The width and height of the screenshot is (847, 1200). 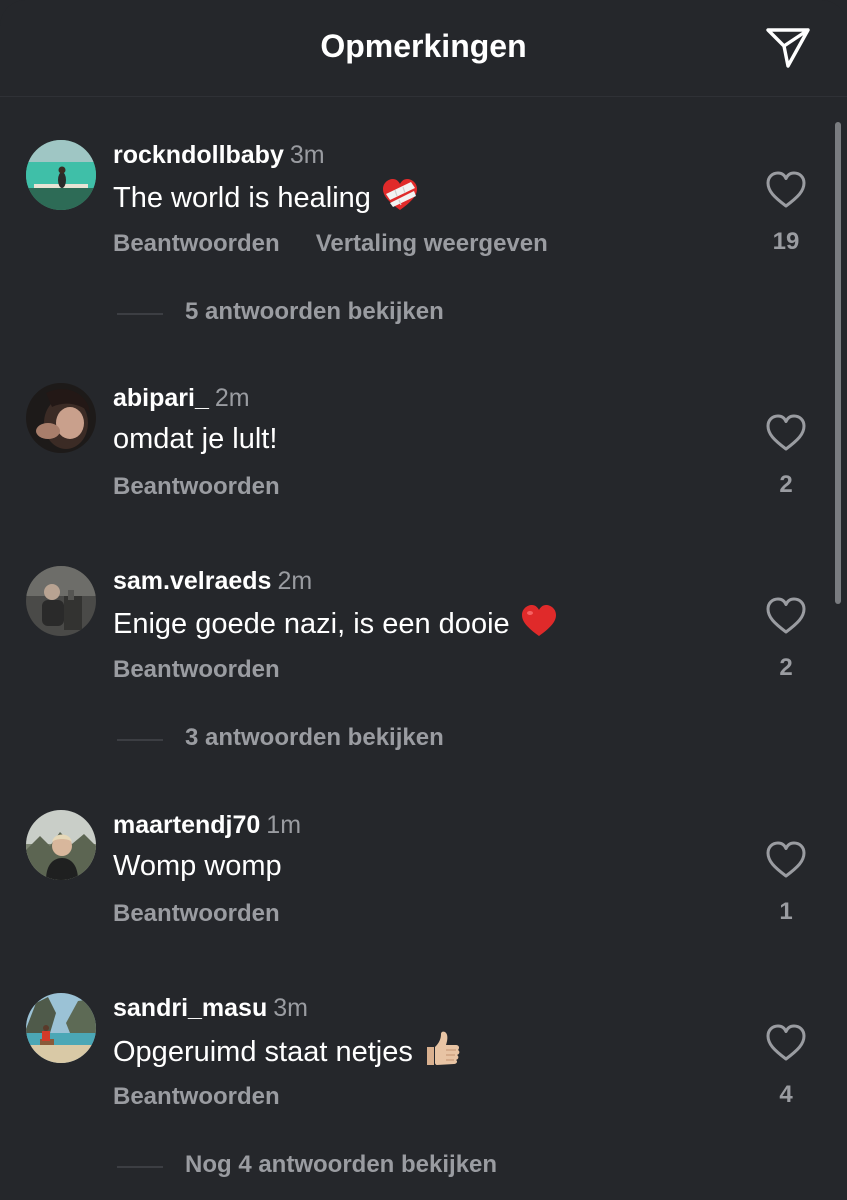 I want to click on comment-meta: sandri_masu 3m, so click(x=210, y=1008).